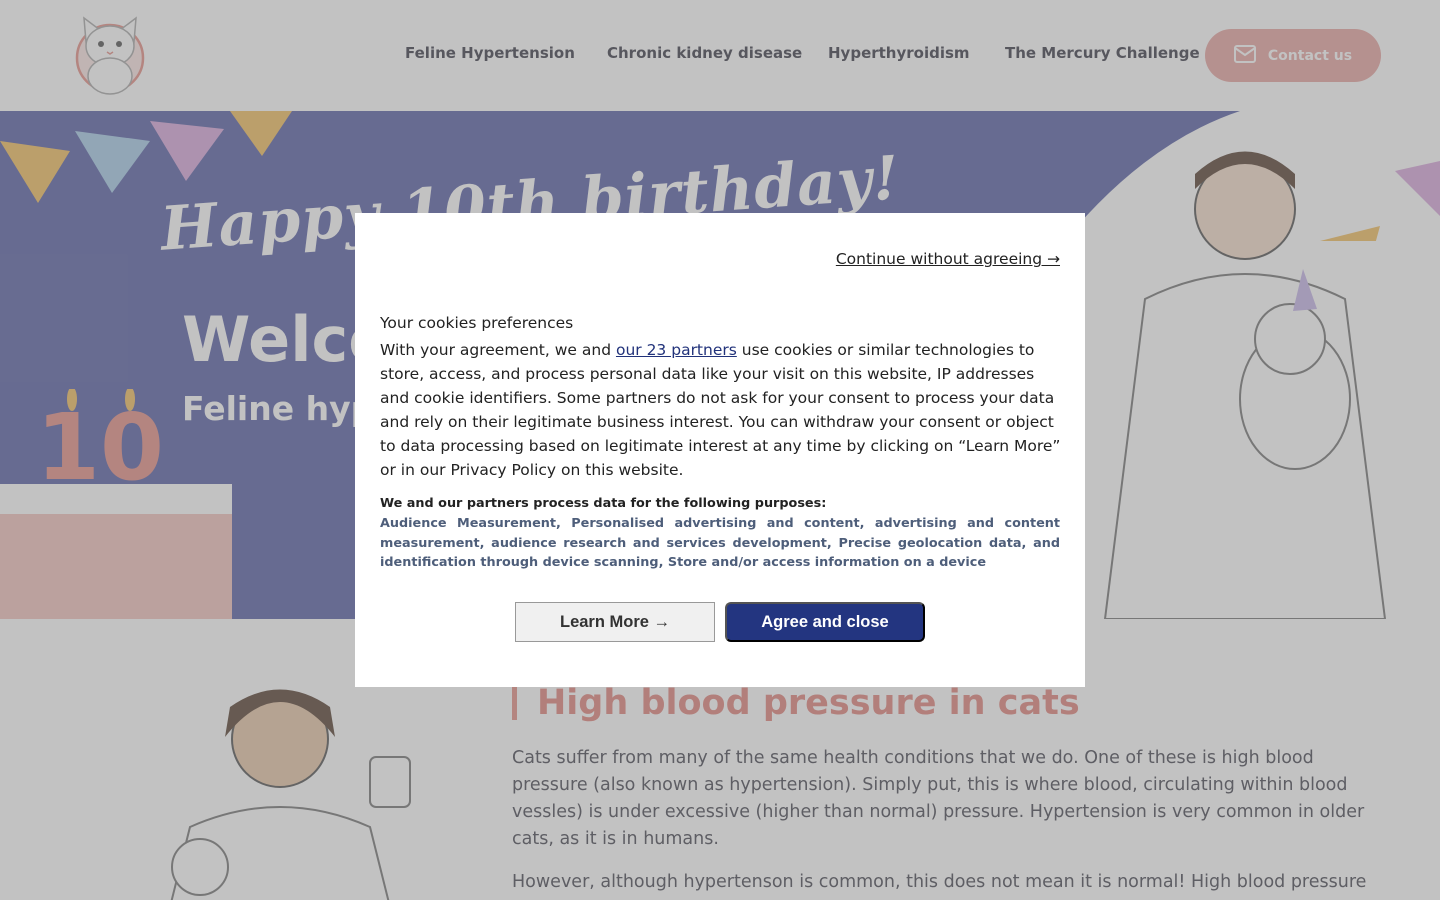  What do you see at coordinates (615, 622) in the screenshot?
I see `learn-more-button: Learn More →` at bounding box center [615, 622].